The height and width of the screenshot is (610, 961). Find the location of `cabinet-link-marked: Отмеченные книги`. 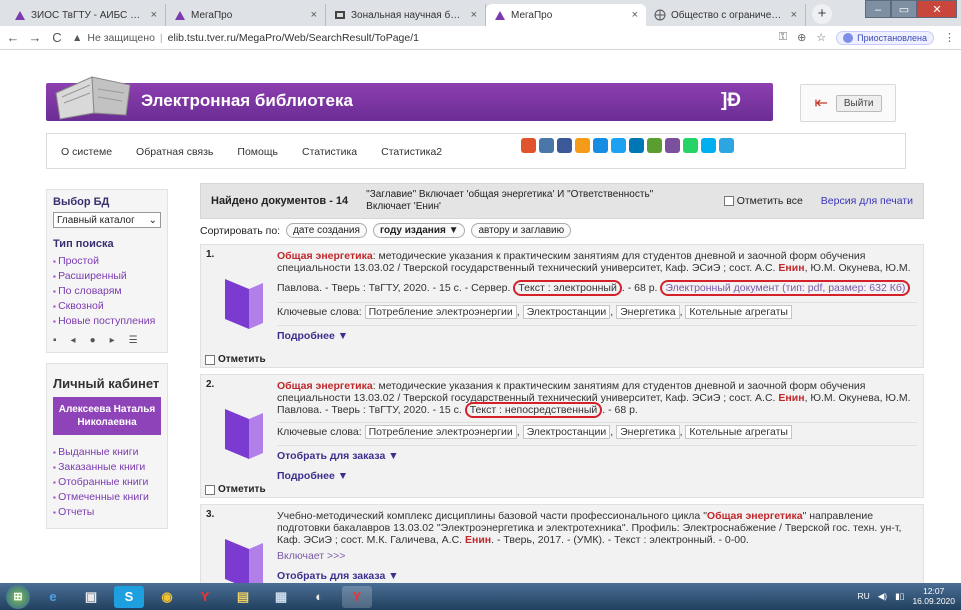

cabinet-link-marked: Отмеченные книги is located at coordinates (107, 497).